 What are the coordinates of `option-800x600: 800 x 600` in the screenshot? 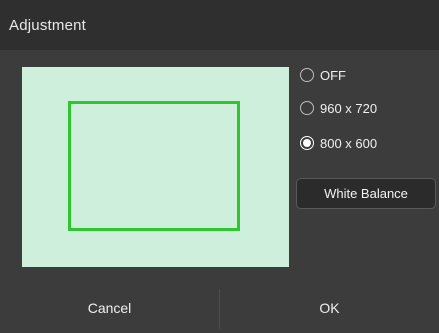 It's located at (338, 143).